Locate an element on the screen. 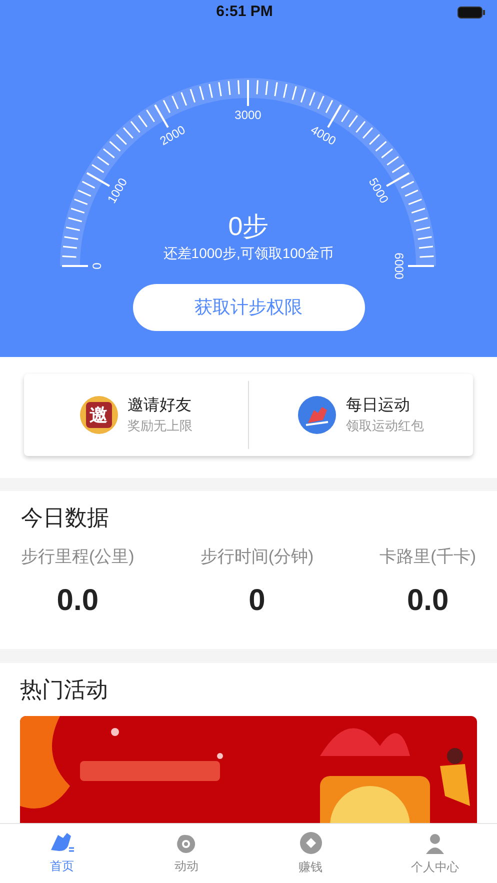 The image size is (497, 883). stat-label: 步行里程(公里) is located at coordinates (77, 557).